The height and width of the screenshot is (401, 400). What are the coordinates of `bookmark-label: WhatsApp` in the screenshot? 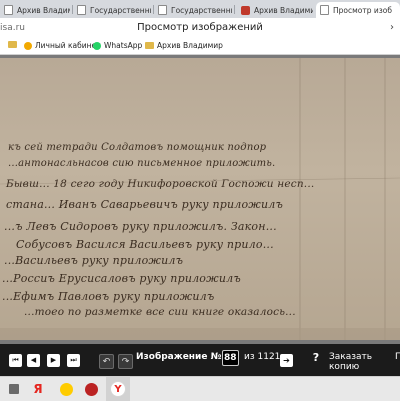 It's located at (123, 45).